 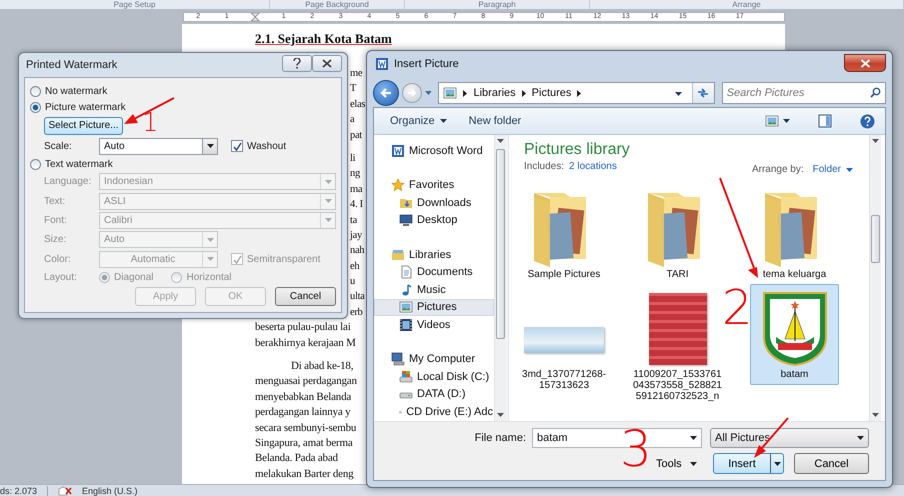 What do you see at coordinates (564, 379) in the screenshot?
I see `file-name: 3md_1370771268-157313623` at bounding box center [564, 379].